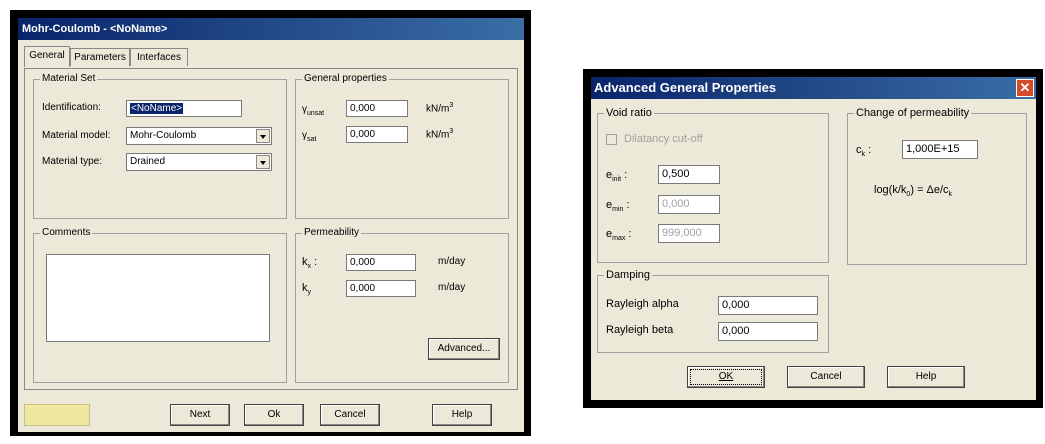  Describe the element at coordinates (440, 134) in the screenshot. I see `gamma-sat-unit: kN/m3` at that location.